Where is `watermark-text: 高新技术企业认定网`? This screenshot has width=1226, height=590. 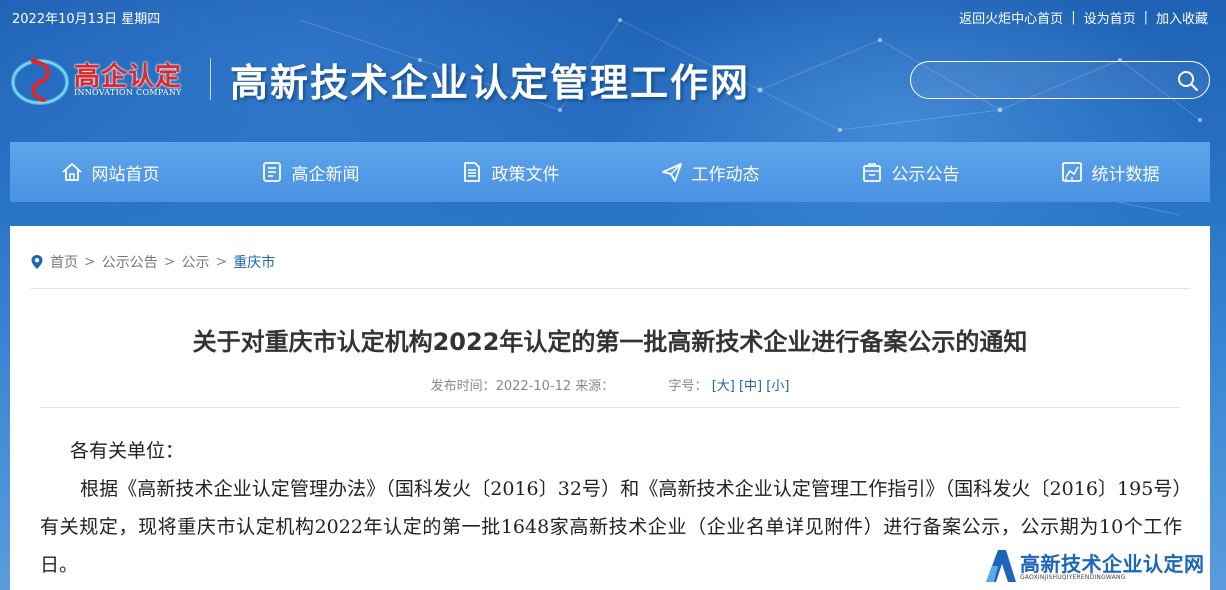 watermark-text: 高新技术企业认定网 is located at coordinates (1112, 564).